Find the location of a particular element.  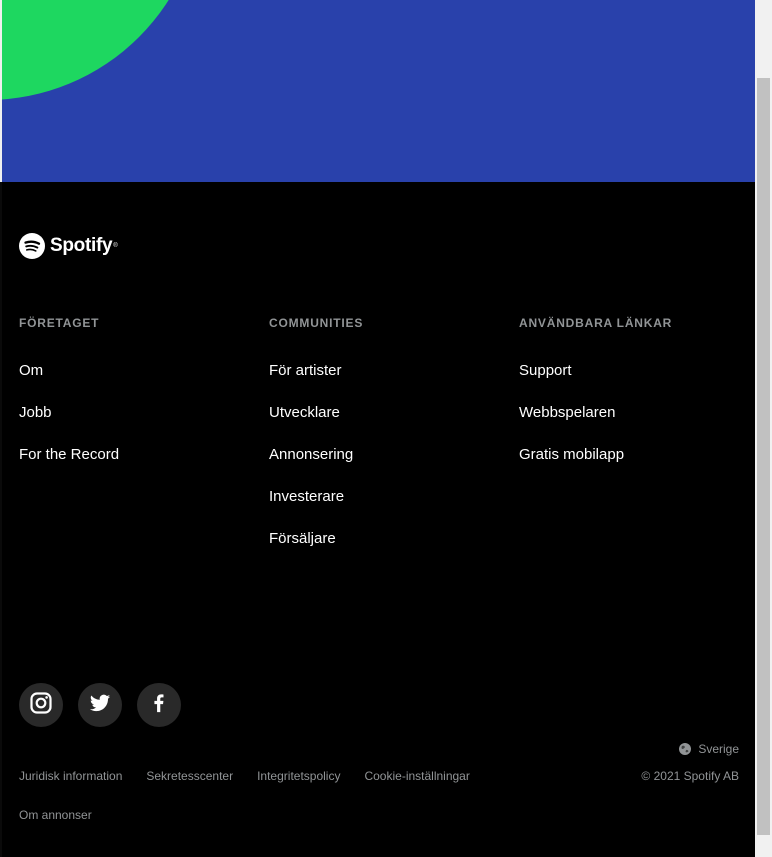

legal-link-cookie-installningar: Cookie-inställningar is located at coordinates (416, 776).